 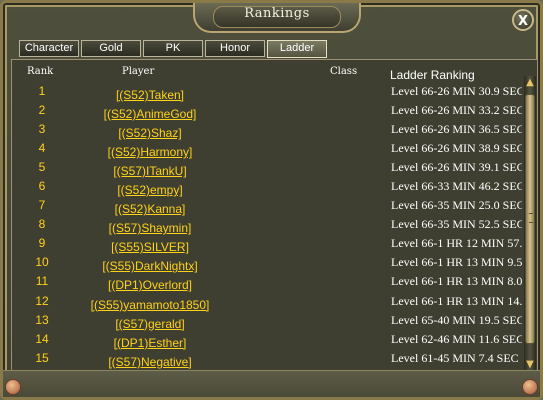 What do you see at coordinates (267, 320) in the screenshot?
I see `table-row: 13 [(S57)gerald] Level 65-40 MIN 19.5 SEC` at bounding box center [267, 320].